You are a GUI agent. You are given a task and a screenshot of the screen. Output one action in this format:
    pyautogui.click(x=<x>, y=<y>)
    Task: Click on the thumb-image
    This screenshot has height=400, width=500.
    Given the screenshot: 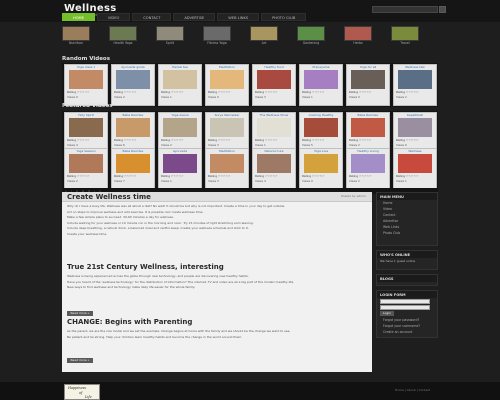 What is the action you would take?
    pyautogui.click(x=76, y=33)
    